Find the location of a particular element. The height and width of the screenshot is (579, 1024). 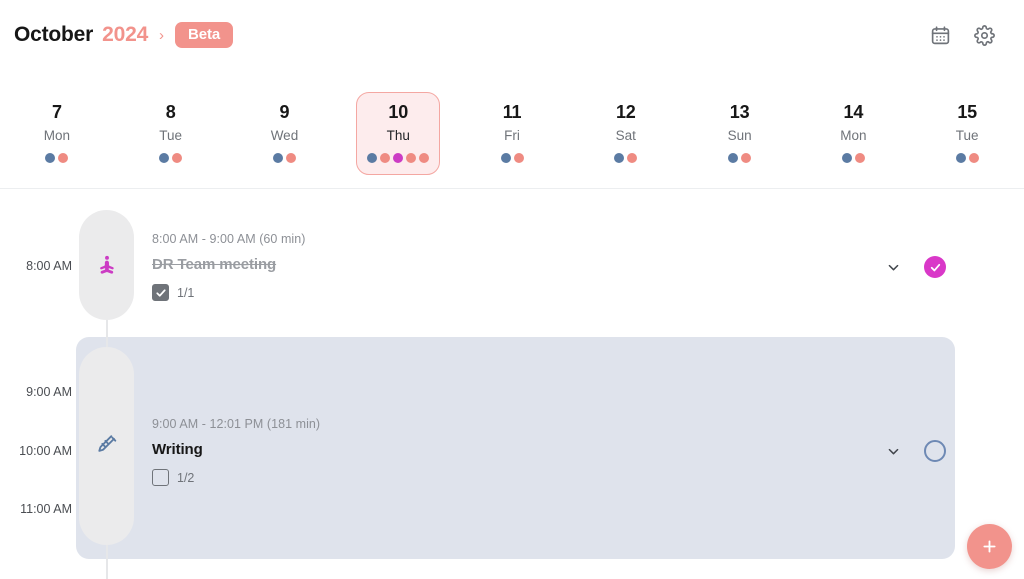

day-column-7: 7 Mon is located at coordinates (57, 122).